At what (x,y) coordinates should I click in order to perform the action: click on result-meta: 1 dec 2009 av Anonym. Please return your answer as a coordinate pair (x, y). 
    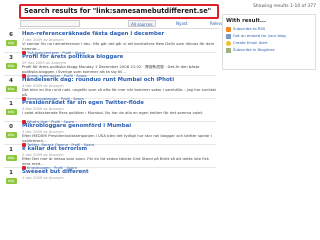
    Looking at the image, I should click on (43, 177).